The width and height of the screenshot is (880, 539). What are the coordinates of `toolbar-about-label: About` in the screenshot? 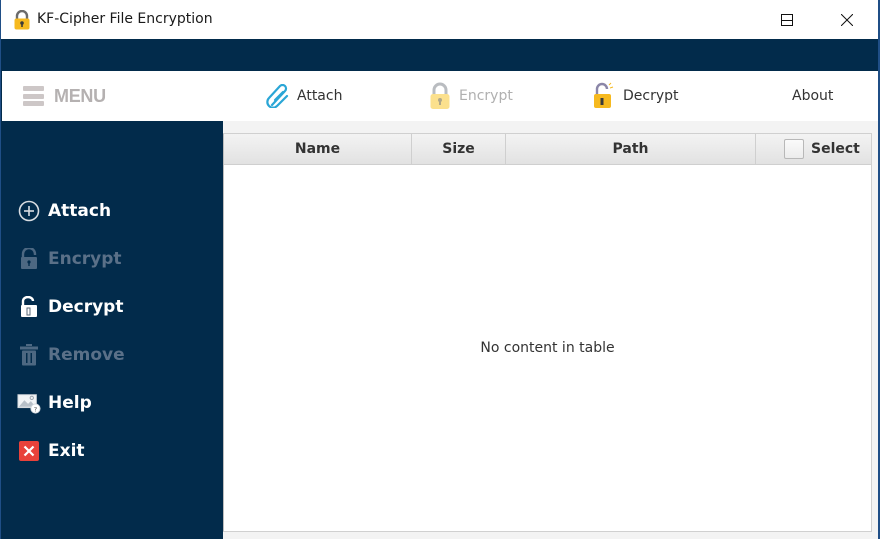 It's located at (813, 96).